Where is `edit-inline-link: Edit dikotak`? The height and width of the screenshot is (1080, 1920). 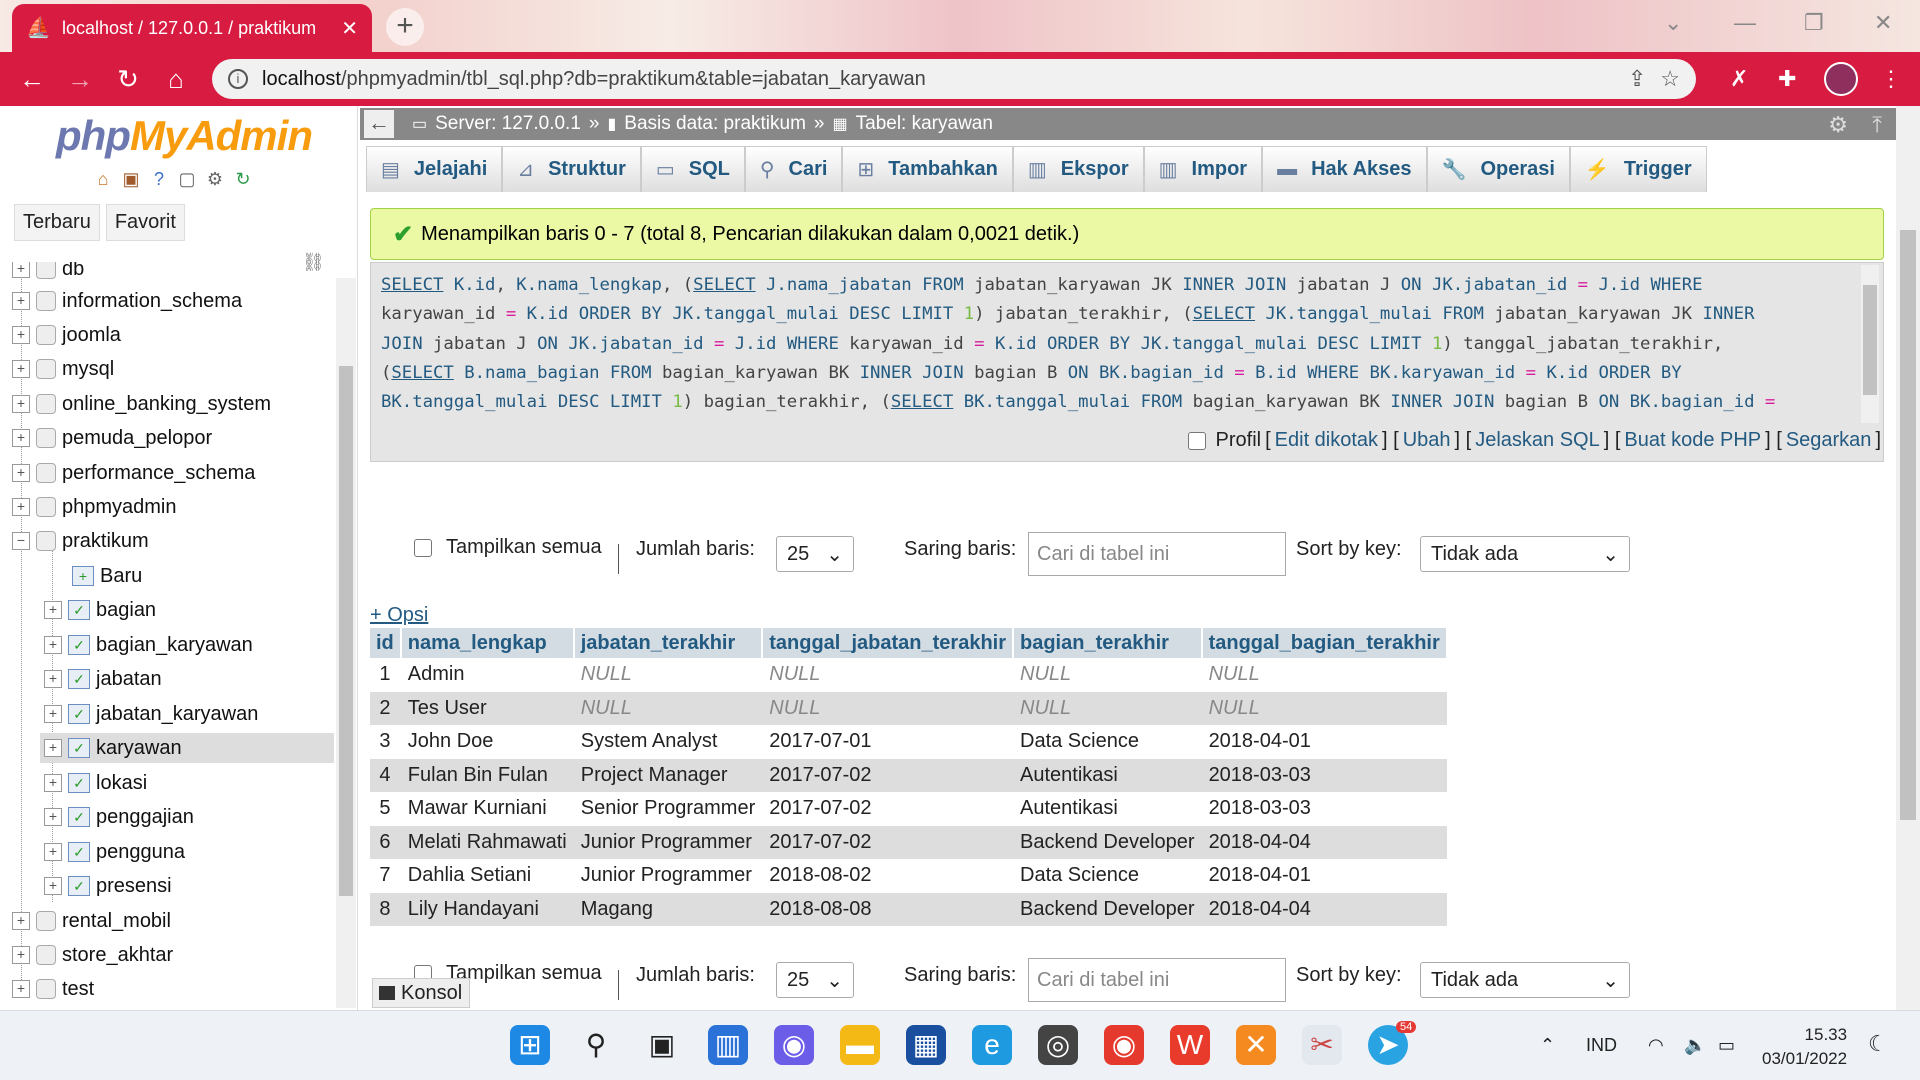 edit-inline-link: Edit dikotak is located at coordinates (1326, 440).